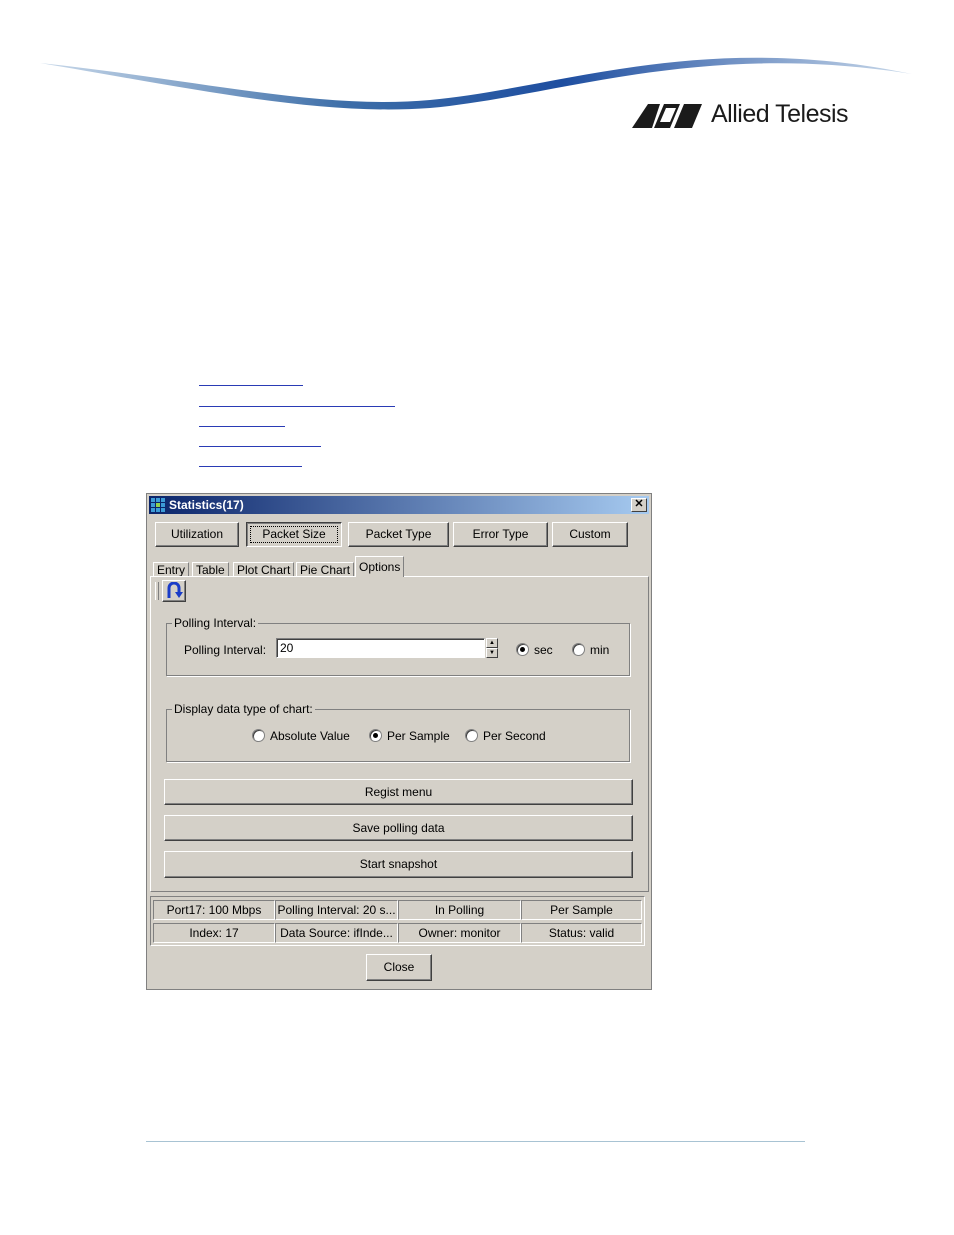  Describe the element at coordinates (475, 1141) in the screenshot. I see `footer-divider` at that location.